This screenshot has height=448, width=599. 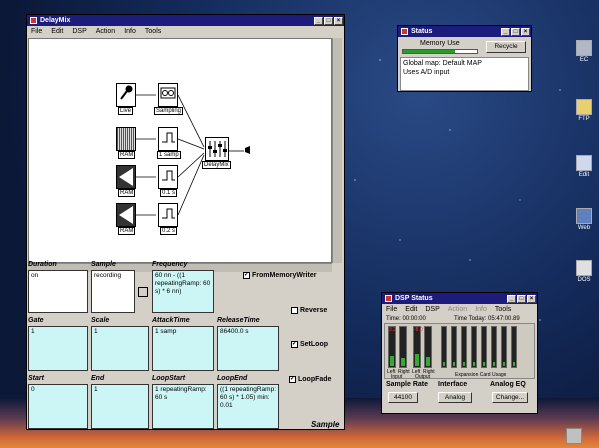 I want to click on delay-node-0.1s, so click(x=168, y=177).